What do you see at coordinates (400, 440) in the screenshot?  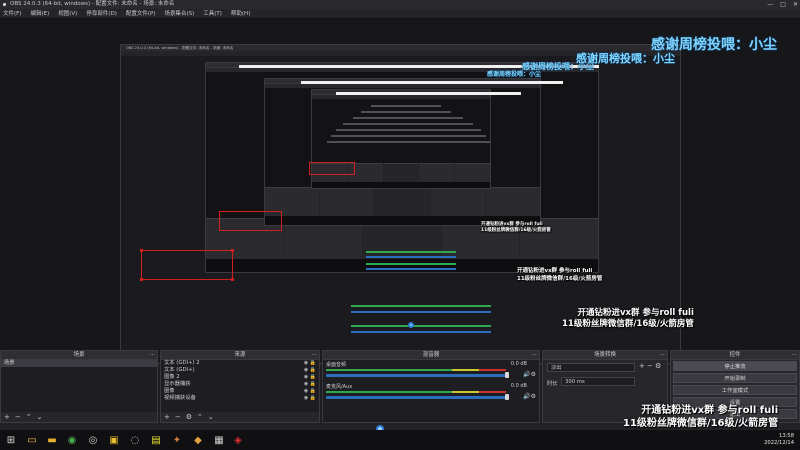 I see `windows-taskbar: ⊞ ▭ ▬ ◉ ◎ ▣ ◌ ▤ ✦ ◆ ▦ ◈ 13:58 2022/12/14` at bounding box center [400, 440].